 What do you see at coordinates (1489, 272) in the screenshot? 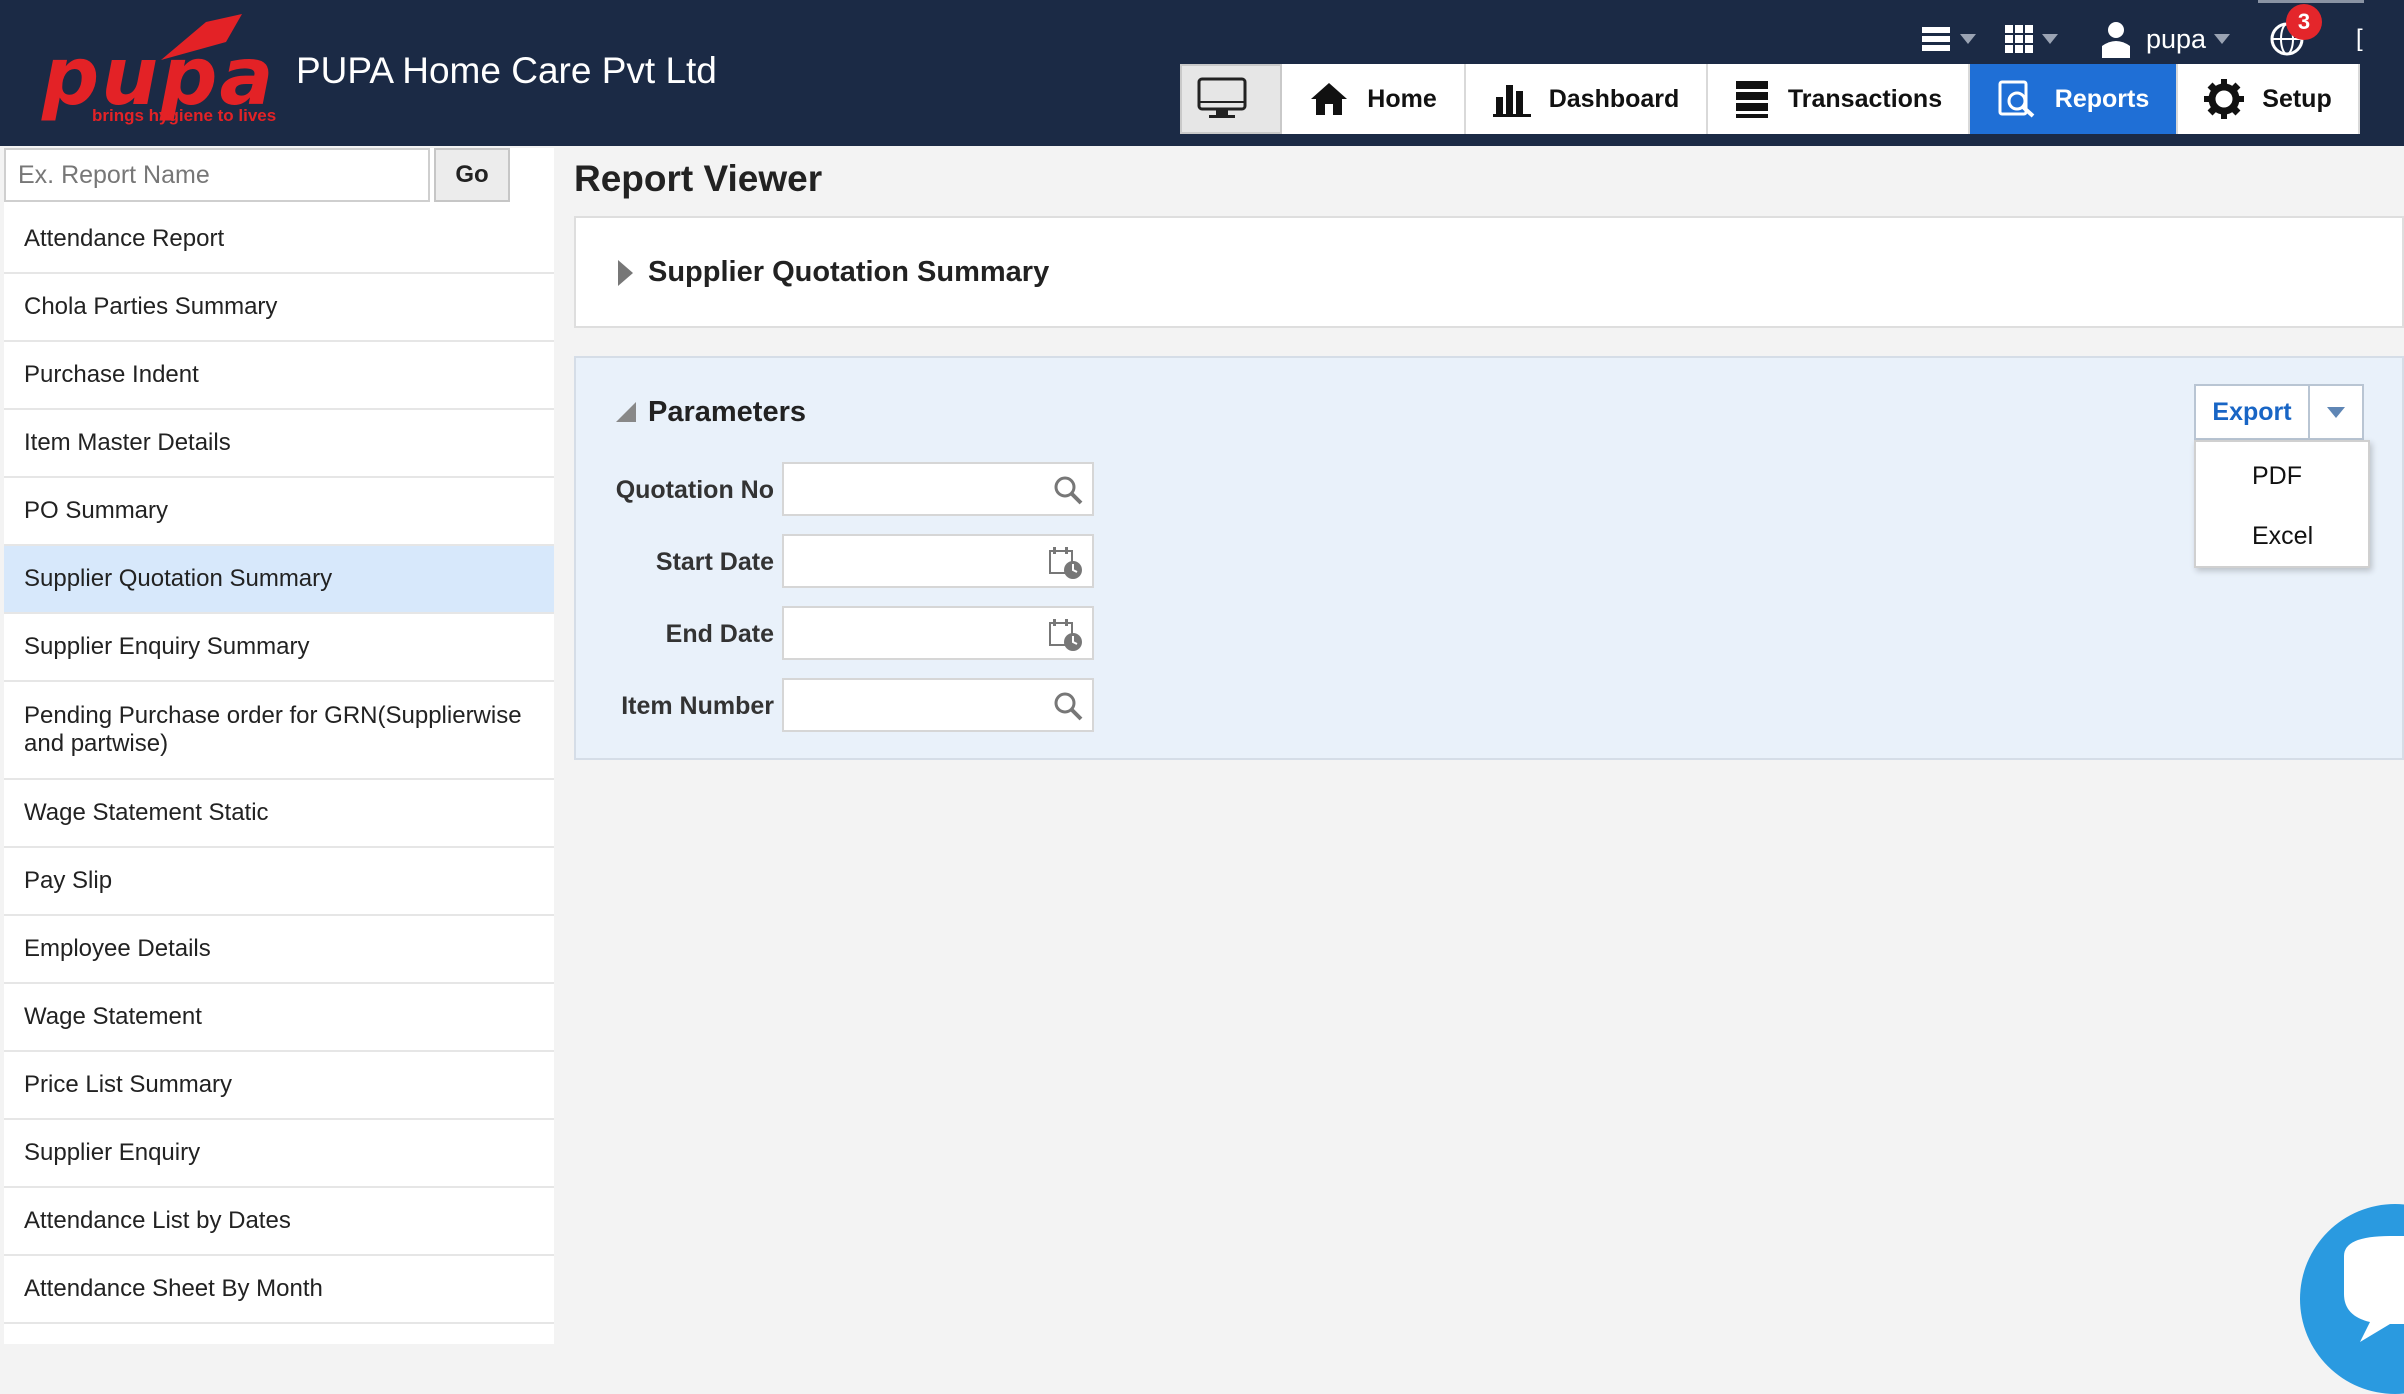
I see `report-summary-panel: Supplier Quotation Summary` at bounding box center [1489, 272].